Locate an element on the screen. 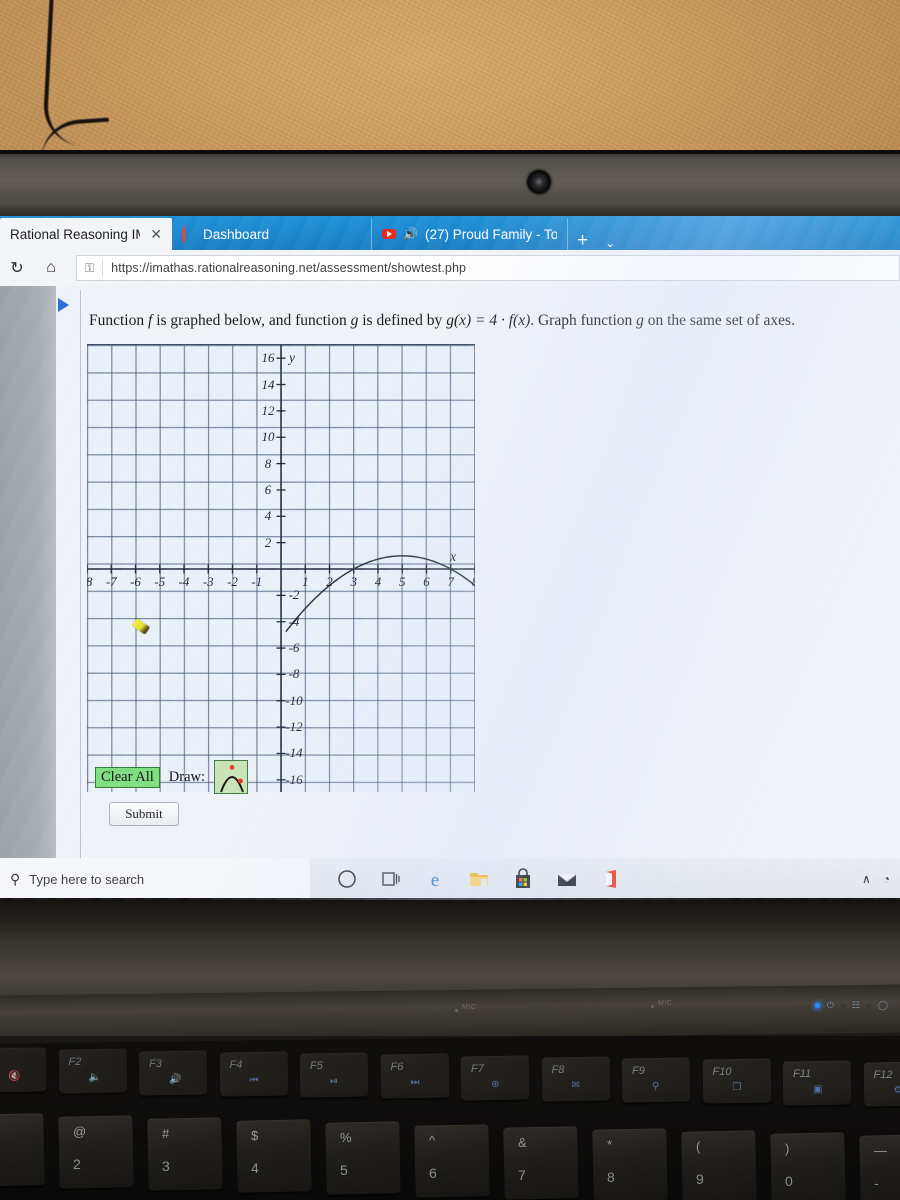 The height and width of the screenshot is (1200, 900). key-symbol: $ is located at coordinates (255, 1136).